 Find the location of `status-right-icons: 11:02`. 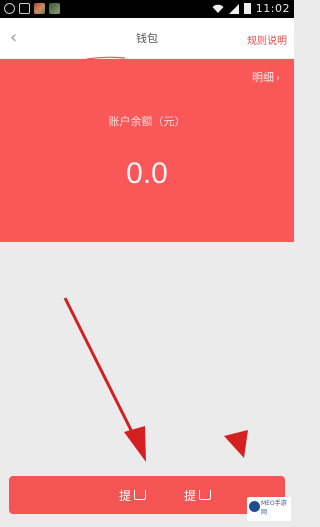

status-right-icons: 11:02 is located at coordinates (251, 8).